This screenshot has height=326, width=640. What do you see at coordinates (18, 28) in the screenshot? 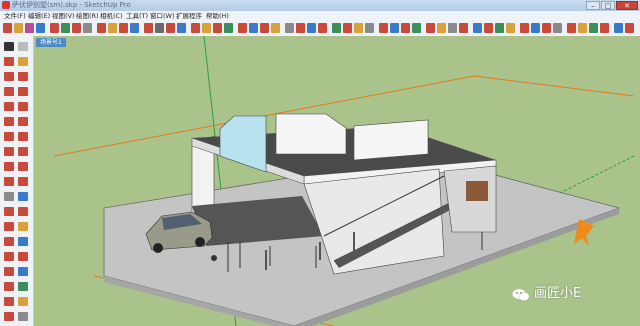
I see `eraser-tool-icon` at bounding box center [18, 28].